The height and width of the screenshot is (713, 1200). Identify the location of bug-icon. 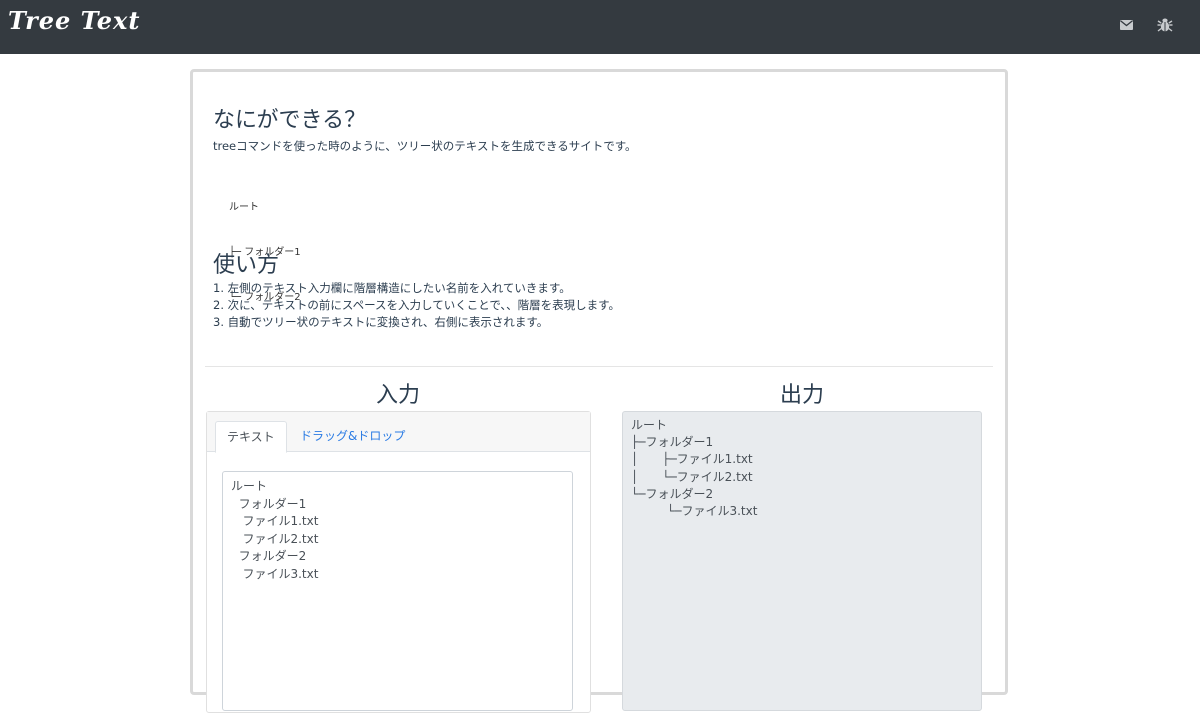
(1165, 25).